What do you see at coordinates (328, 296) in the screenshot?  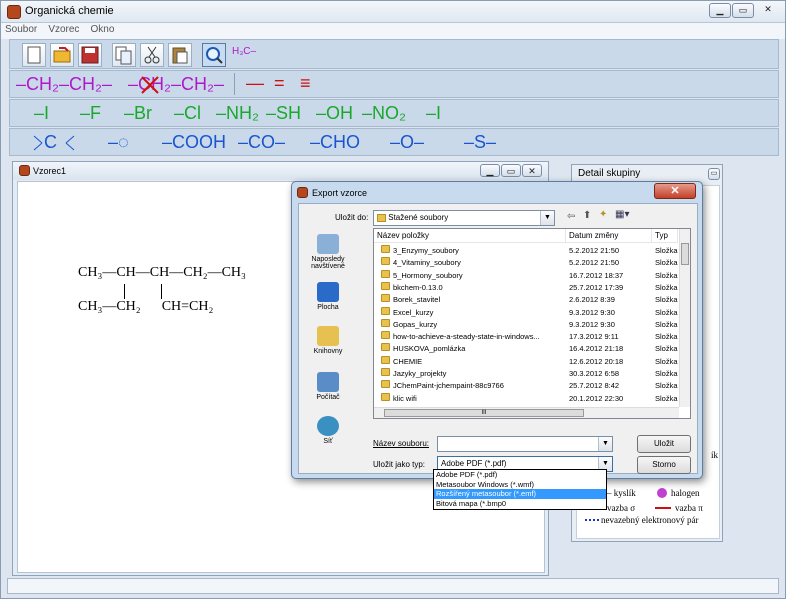 I see `place-desktop: Plocha` at bounding box center [328, 296].